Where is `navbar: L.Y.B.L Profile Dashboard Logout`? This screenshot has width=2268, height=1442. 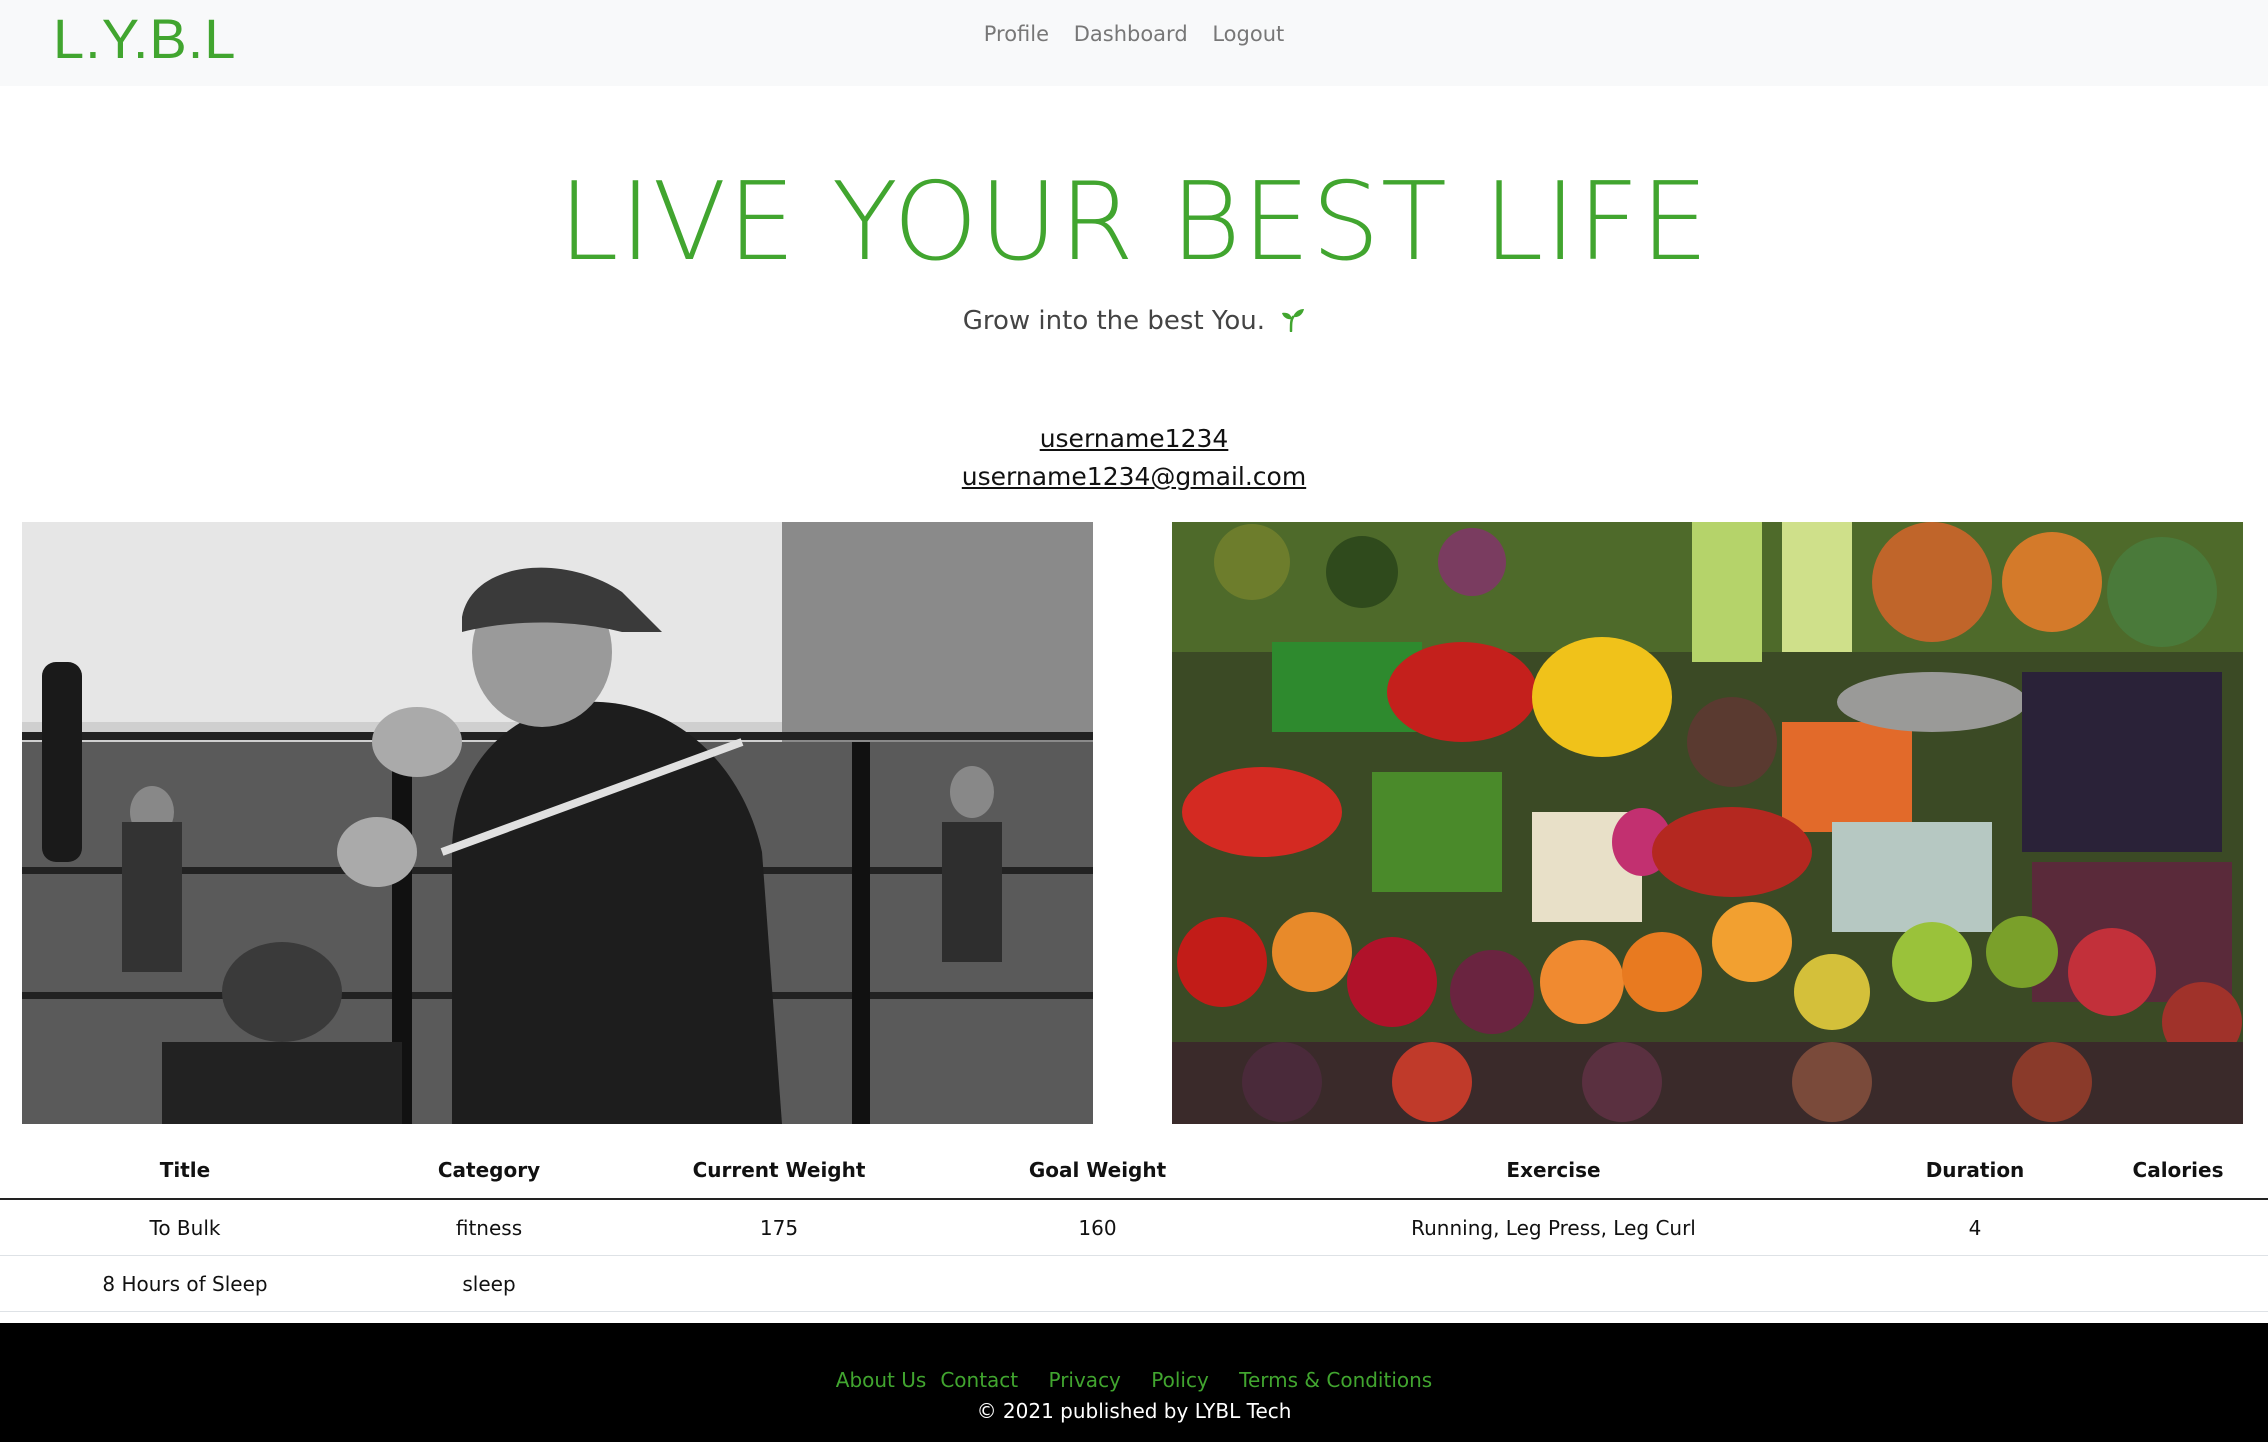 navbar: L.Y.B.L Profile Dashboard Logout is located at coordinates (1134, 43).